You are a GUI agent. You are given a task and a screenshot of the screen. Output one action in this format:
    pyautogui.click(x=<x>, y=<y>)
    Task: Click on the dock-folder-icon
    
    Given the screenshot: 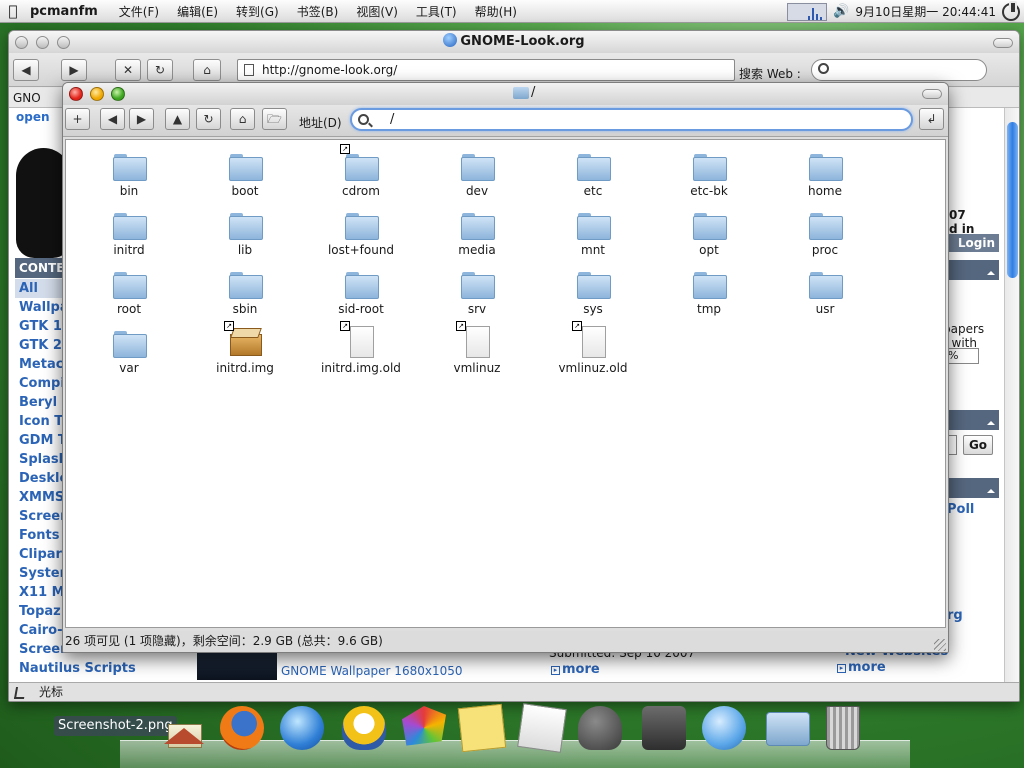 What is the action you would take?
    pyautogui.click(x=788, y=729)
    